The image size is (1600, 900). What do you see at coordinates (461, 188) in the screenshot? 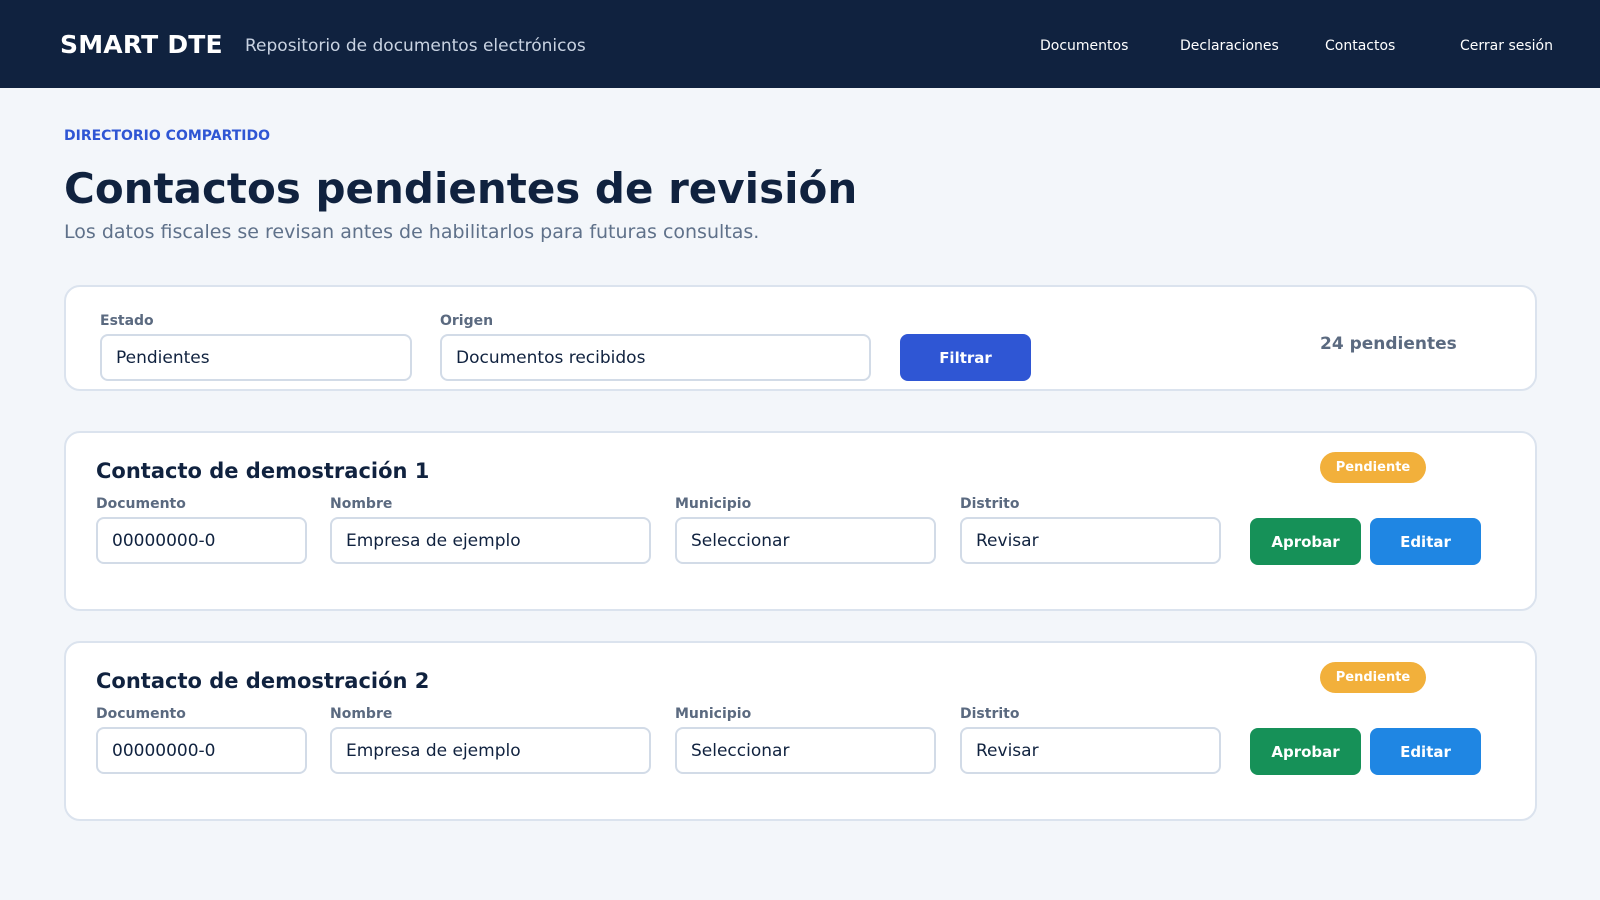
I see `page-title: Contactos pendientes de revisión` at bounding box center [461, 188].